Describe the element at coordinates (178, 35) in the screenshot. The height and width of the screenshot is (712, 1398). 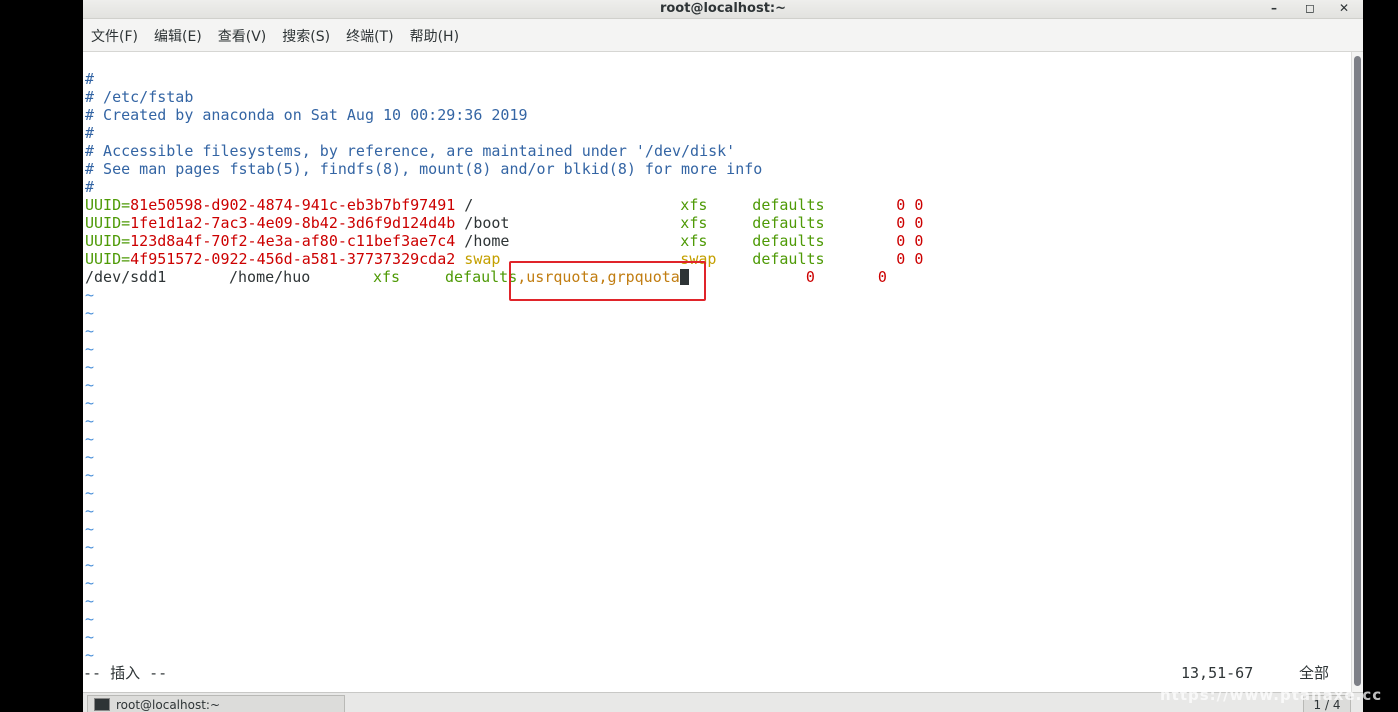
I see `menu-edit: 编辑(E)` at that location.